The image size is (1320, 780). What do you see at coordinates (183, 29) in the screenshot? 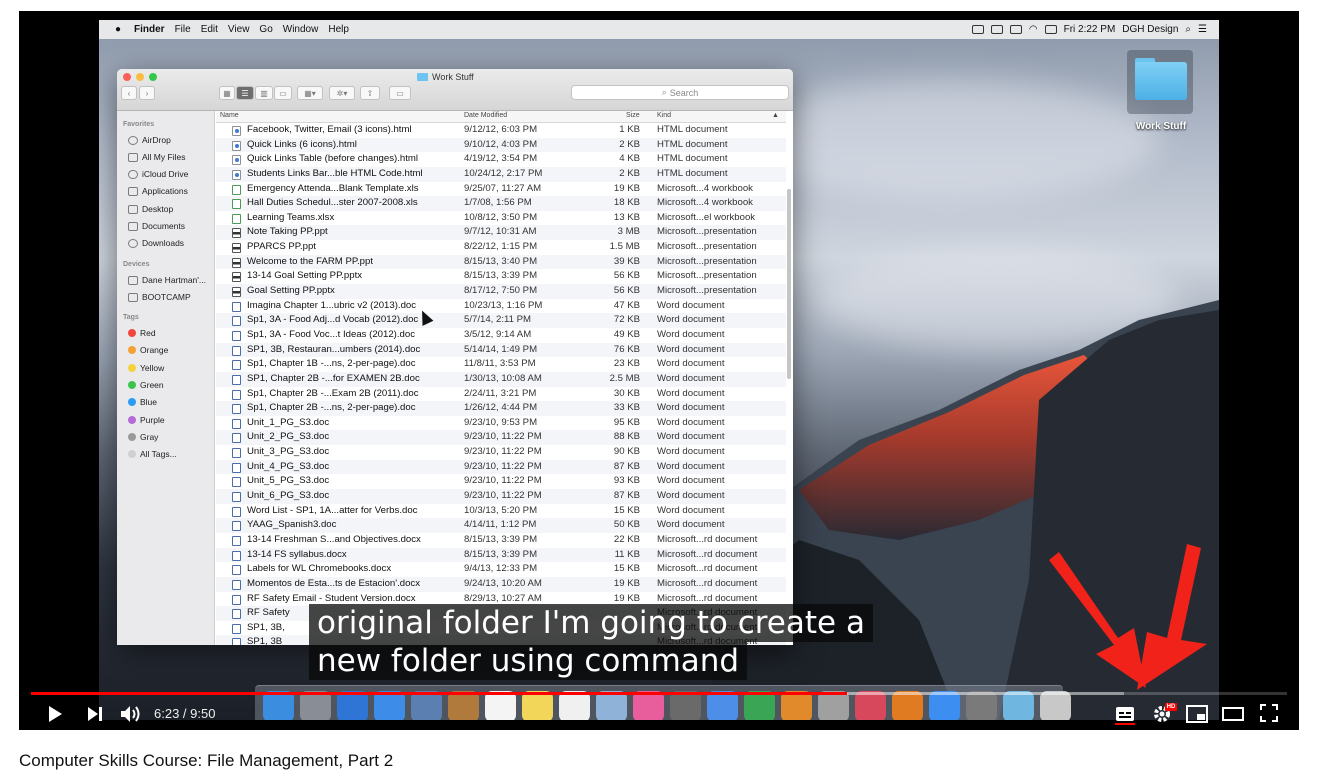
I see `menu-file: File` at bounding box center [183, 29].